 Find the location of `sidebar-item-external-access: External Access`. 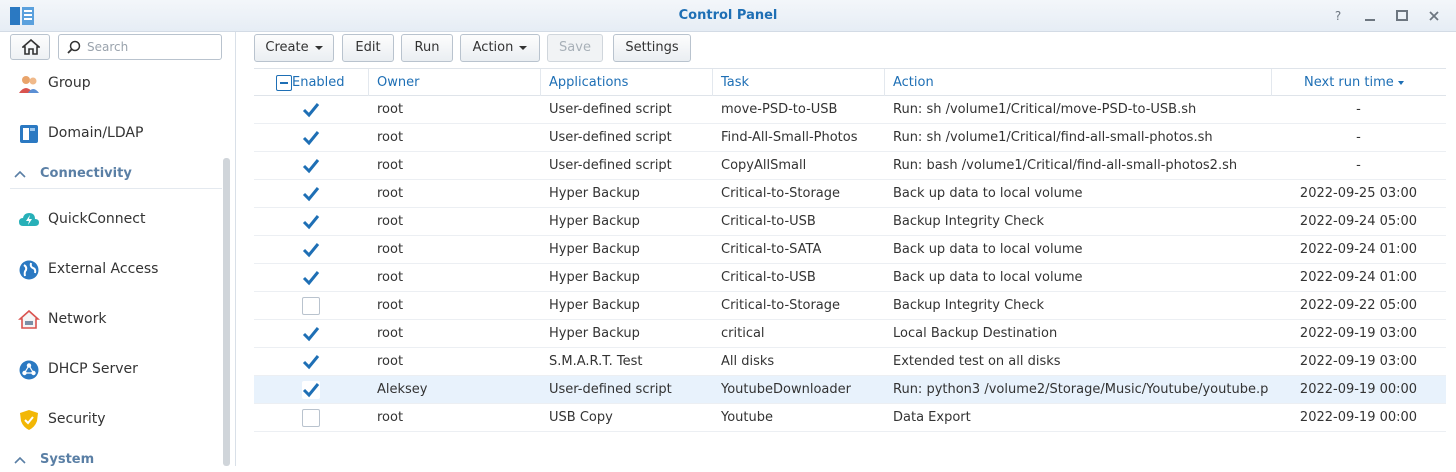

sidebar-item-external-access: External Access is located at coordinates (111, 269).